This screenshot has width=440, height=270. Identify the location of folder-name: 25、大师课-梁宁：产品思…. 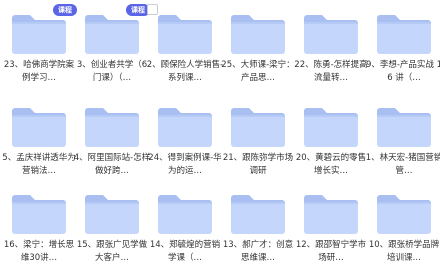
(258, 71).